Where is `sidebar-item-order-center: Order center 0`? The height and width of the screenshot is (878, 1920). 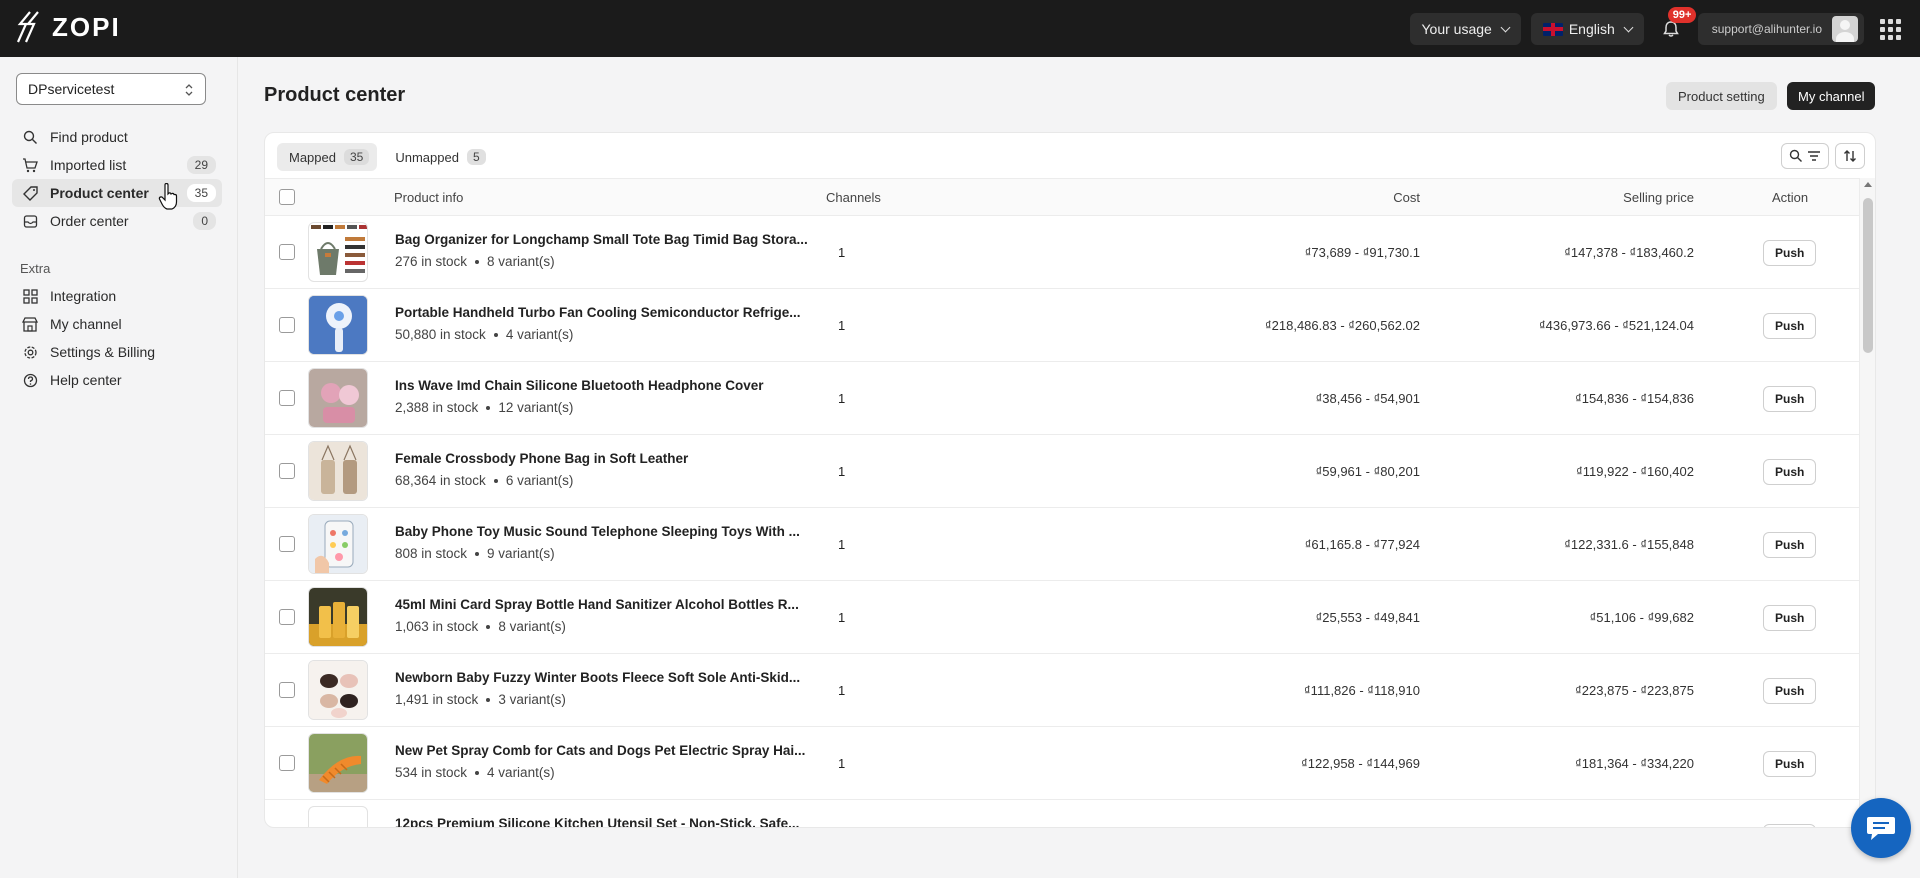 sidebar-item-order-center: Order center 0 is located at coordinates (117, 221).